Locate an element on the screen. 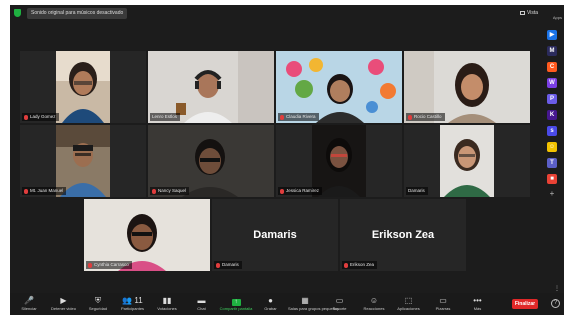  record-button: ● Grabar is located at coordinates (271, 303).